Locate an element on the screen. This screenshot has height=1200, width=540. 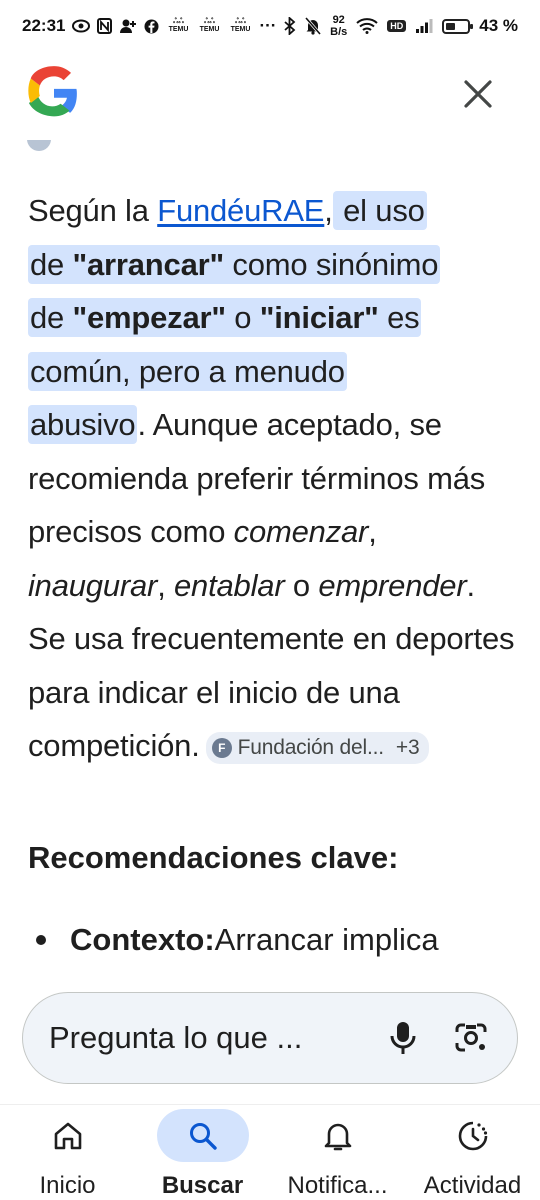
lens-button is located at coordinates (471, 1038).